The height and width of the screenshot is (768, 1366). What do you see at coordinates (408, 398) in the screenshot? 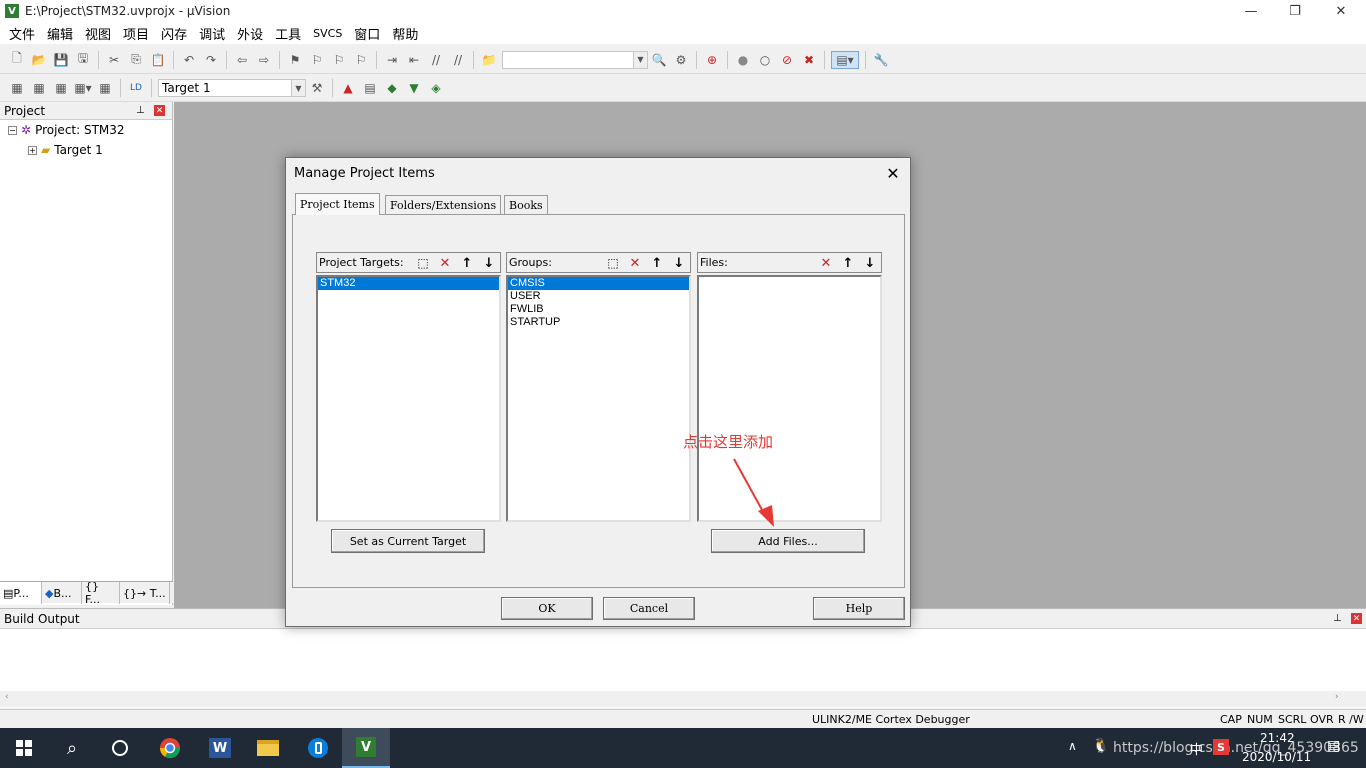
I see `project-targets-list: STM32` at bounding box center [408, 398].